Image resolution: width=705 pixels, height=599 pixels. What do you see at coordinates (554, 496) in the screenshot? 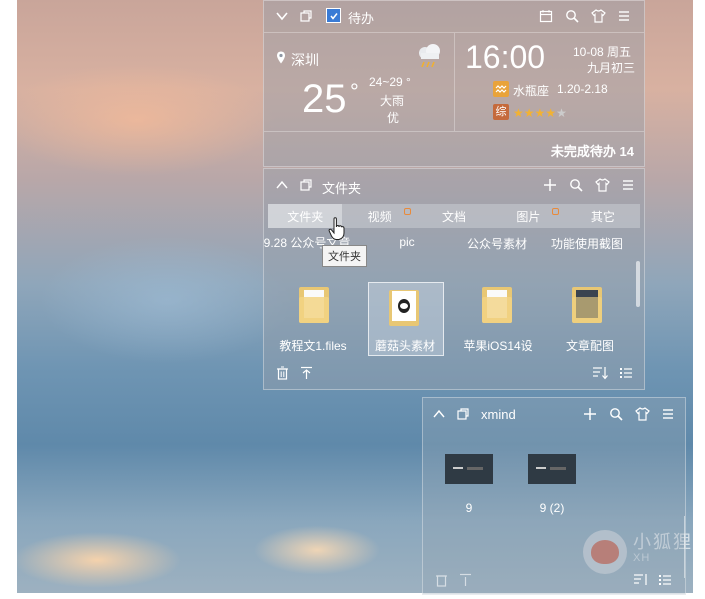
I see `xmind-panel: xmind 9 9 (2)` at bounding box center [554, 496].